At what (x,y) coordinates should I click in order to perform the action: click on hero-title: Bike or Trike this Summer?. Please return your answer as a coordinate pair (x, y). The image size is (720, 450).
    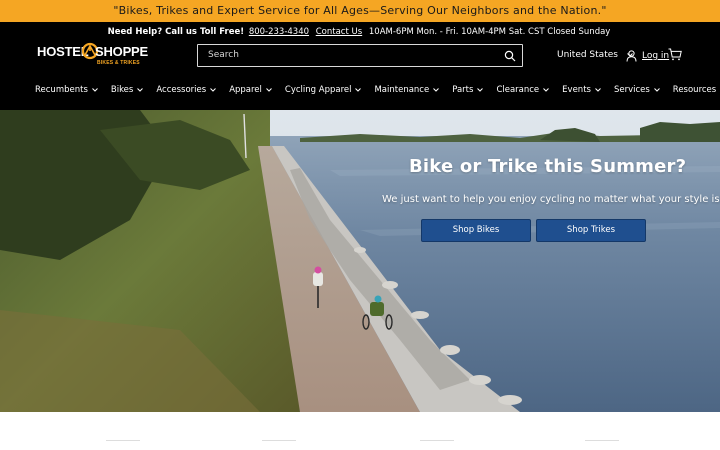
    Looking at the image, I should click on (548, 166).